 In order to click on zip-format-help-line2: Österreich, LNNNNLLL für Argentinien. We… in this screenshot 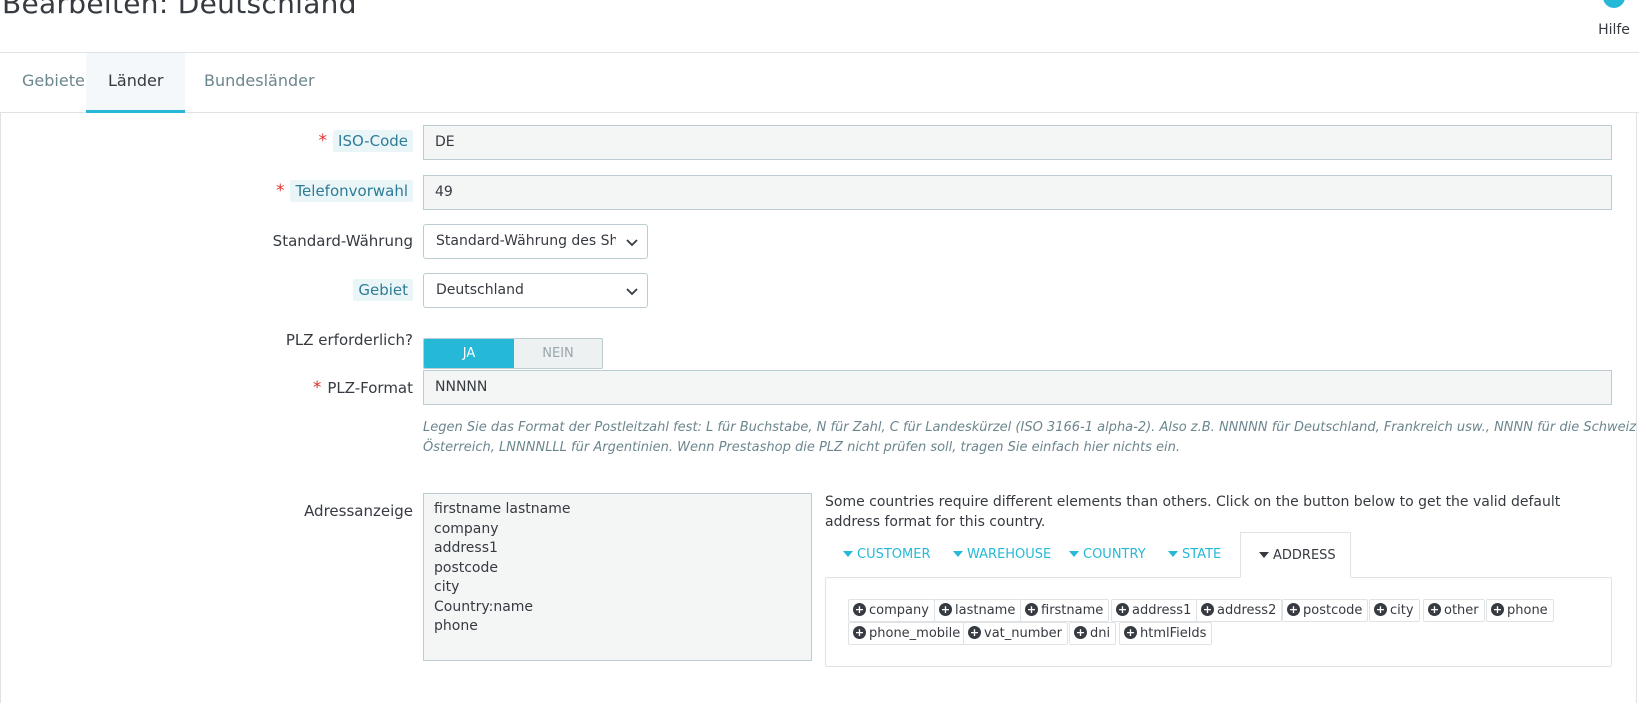, I will do `click(802, 447)`.